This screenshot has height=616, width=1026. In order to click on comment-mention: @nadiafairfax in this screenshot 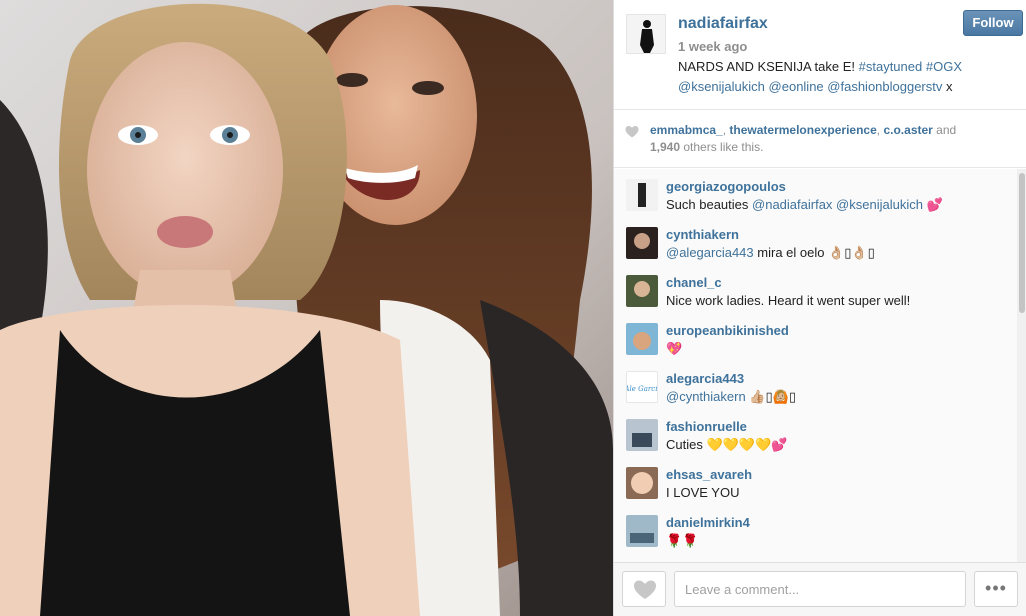, I will do `click(792, 204)`.